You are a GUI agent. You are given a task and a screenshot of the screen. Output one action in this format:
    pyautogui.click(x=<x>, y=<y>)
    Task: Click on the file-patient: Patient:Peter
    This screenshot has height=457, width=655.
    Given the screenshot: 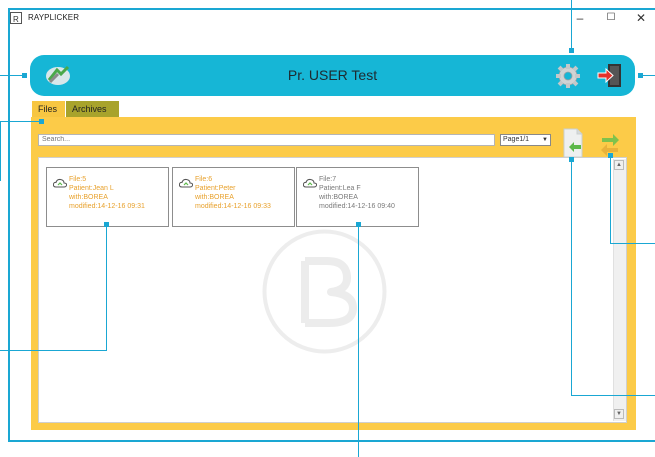 What is the action you would take?
    pyautogui.click(x=215, y=188)
    